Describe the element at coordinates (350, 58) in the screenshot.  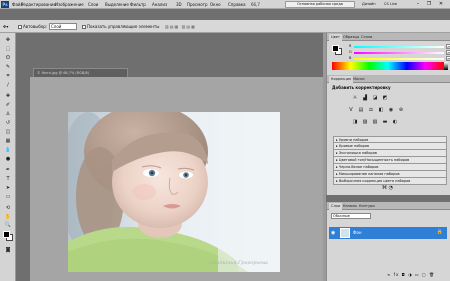
I see `blue-label: B` at that location.